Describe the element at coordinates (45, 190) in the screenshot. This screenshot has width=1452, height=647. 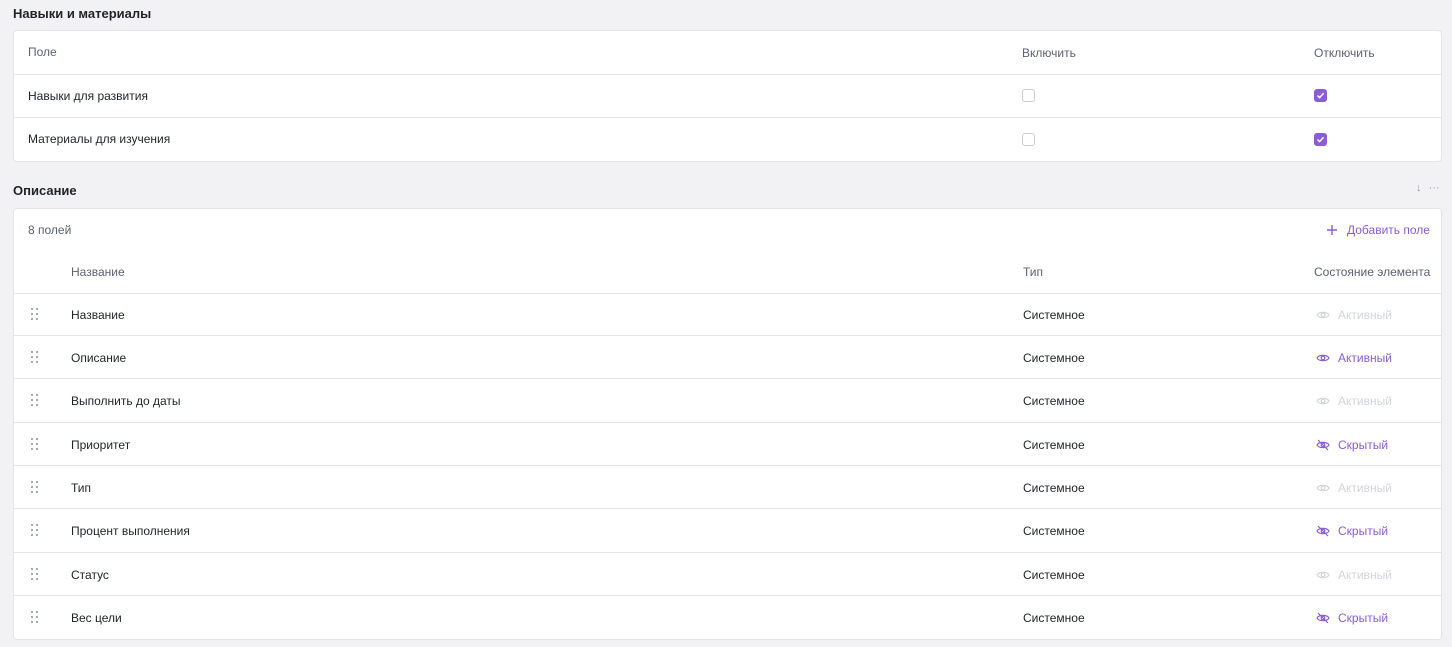
I see `description-section-title: Описание` at that location.